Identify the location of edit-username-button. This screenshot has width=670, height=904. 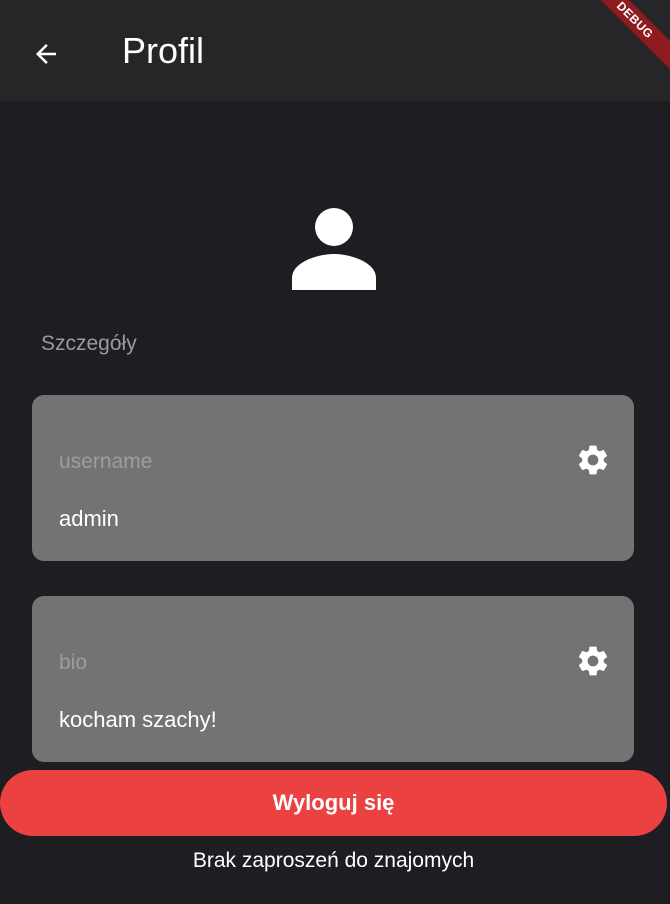
(593, 460).